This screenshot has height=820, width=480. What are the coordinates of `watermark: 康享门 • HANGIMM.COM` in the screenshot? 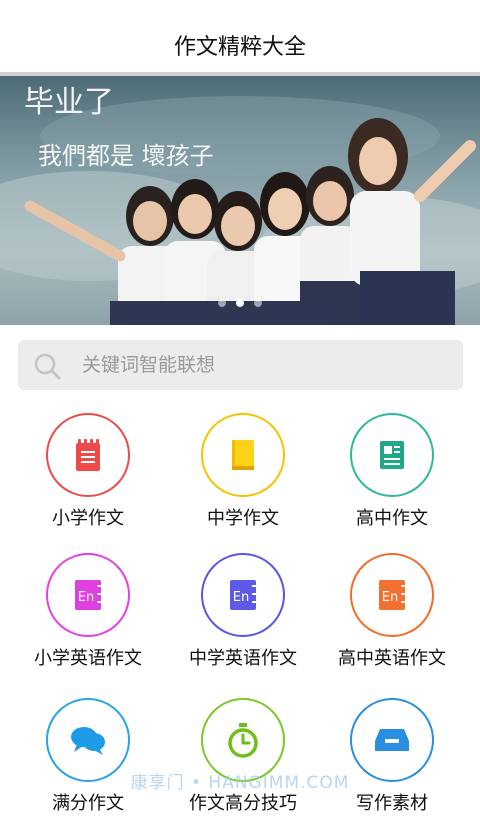 It's located at (240, 783).